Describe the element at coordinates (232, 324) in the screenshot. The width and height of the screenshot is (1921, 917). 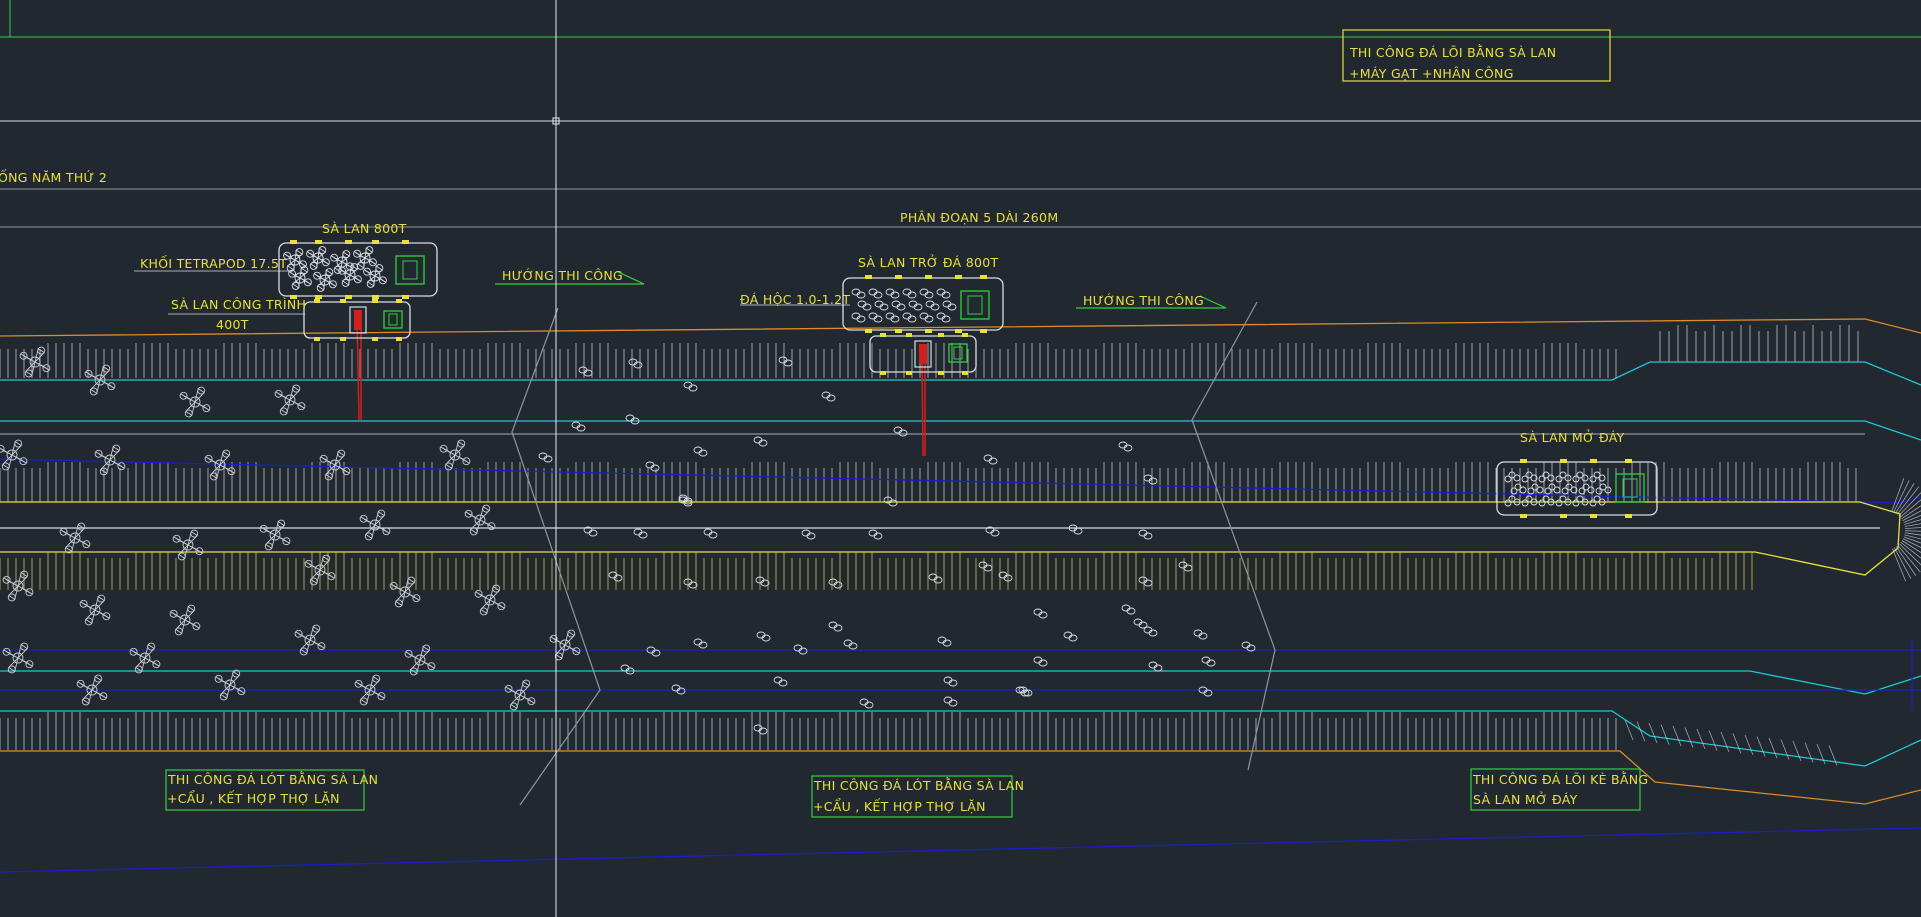
I see `work-barge-tonnage-label: 400T` at that location.